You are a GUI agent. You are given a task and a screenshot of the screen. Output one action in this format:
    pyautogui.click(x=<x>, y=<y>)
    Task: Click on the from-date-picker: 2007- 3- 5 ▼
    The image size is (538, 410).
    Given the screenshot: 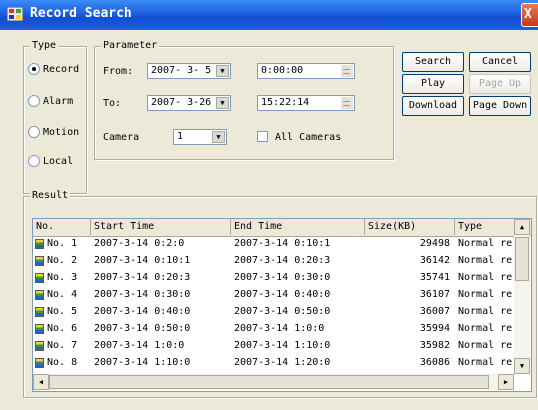 What is the action you would take?
    pyautogui.click(x=189, y=71)
    